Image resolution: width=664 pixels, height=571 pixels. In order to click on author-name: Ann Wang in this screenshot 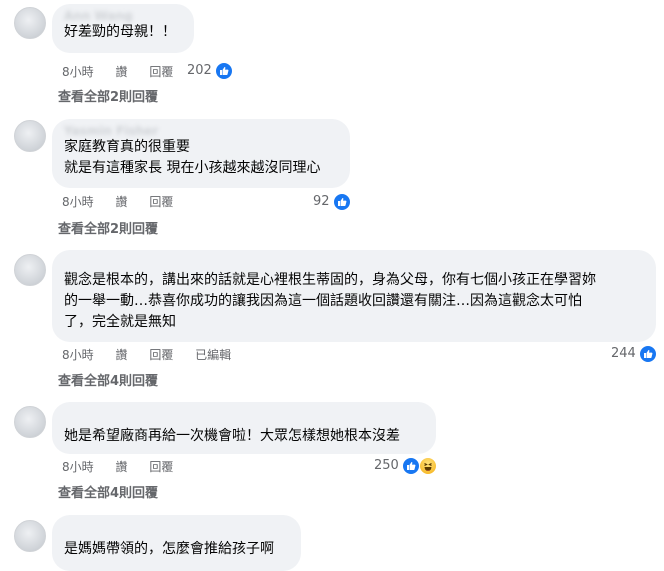, I will do `click(123, 16)`.